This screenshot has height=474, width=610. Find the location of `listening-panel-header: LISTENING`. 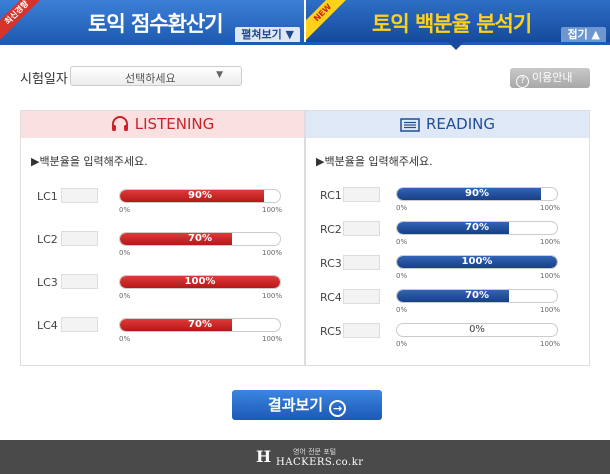

listening-panel-header: LISTENING is located at coordinates (162, 124).